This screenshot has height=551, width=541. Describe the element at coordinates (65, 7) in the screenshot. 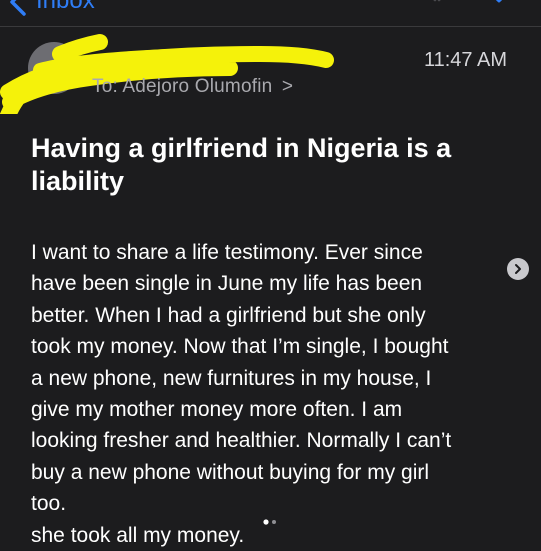

I see `back-label: Inbox` at that location.